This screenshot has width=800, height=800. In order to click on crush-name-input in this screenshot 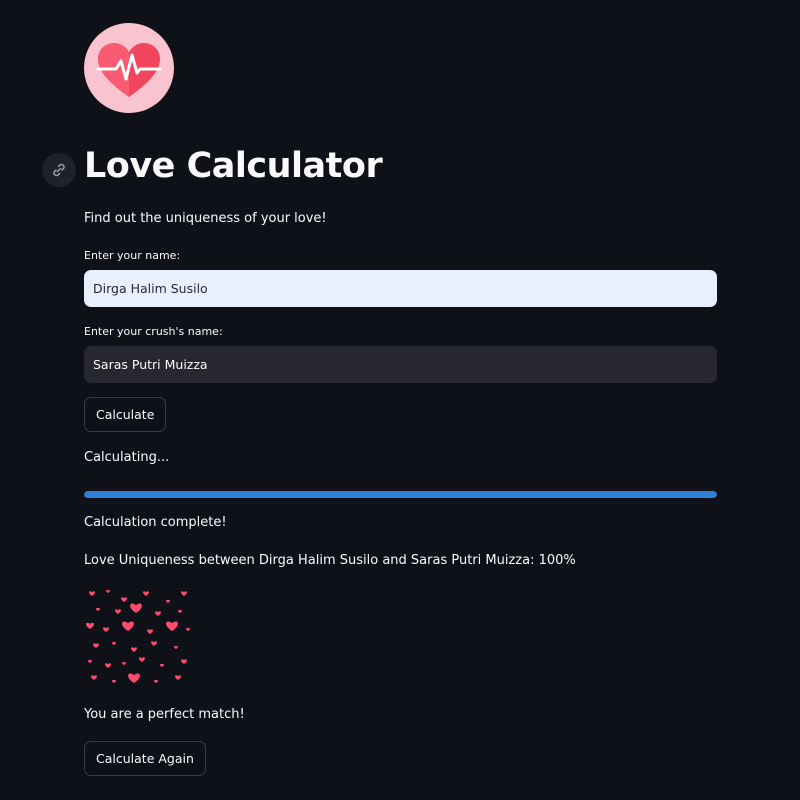, I will do `click(400, 364)`.